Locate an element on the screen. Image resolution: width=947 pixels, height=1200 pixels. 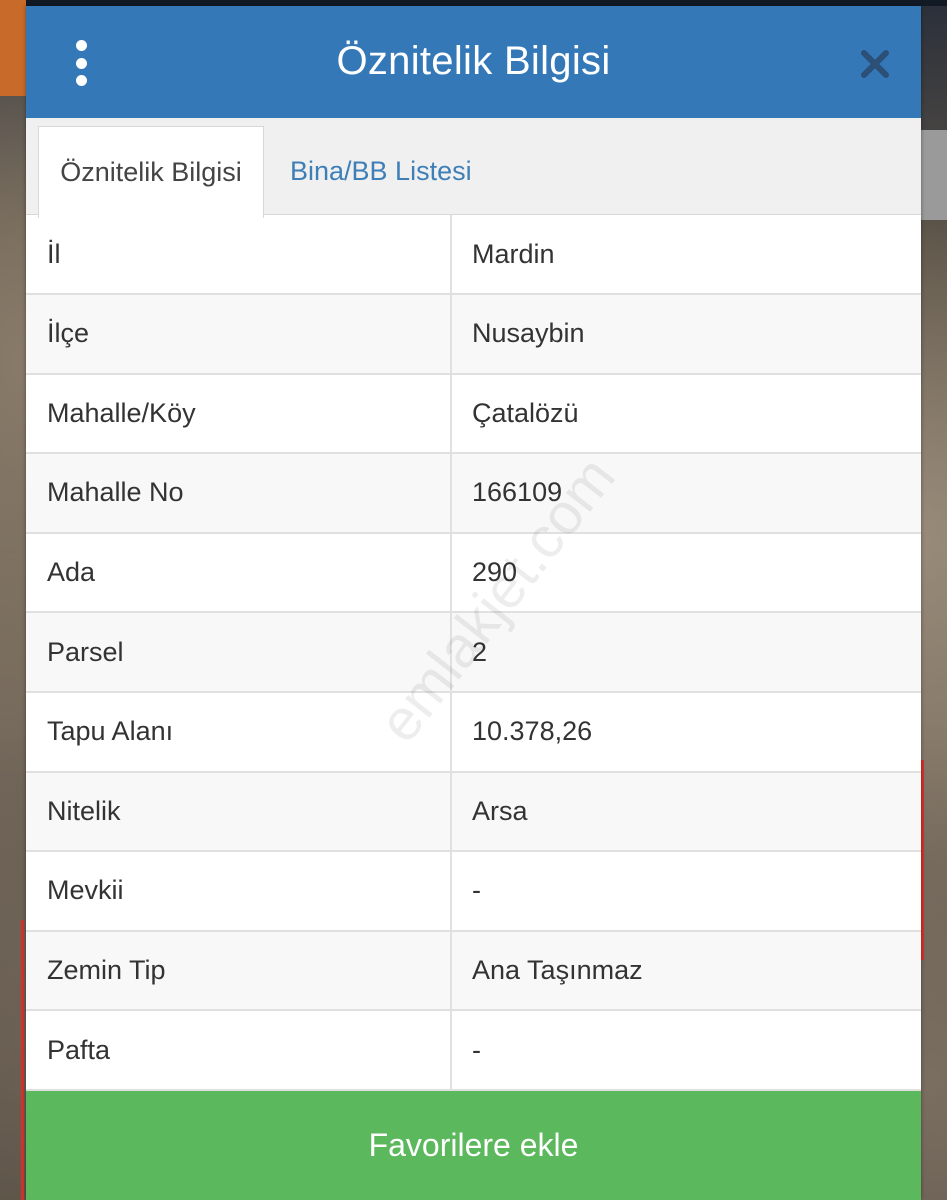
attribute-value: 166109 is located at coordinates (517, 492).